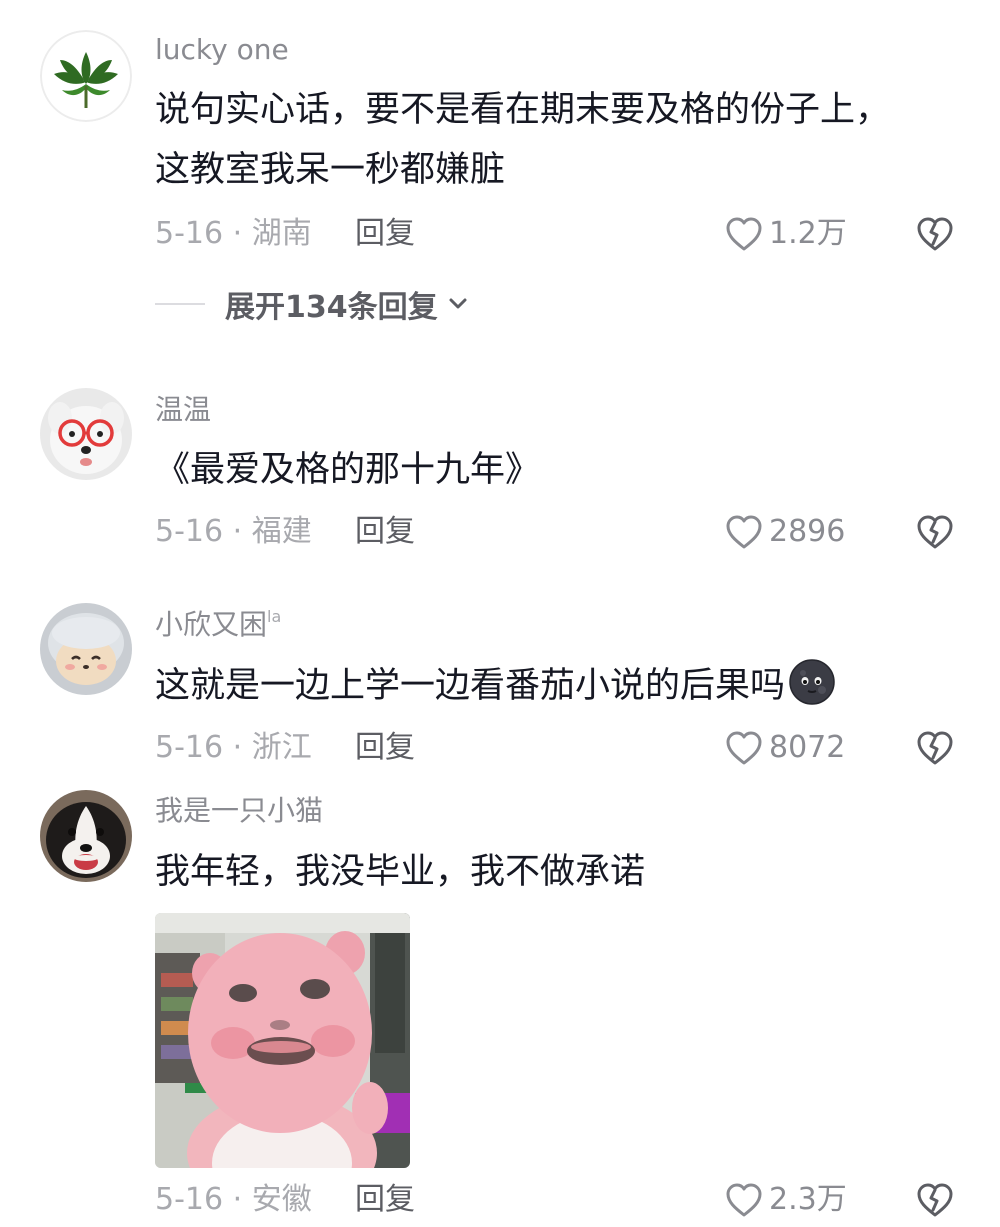 Image resolution: width=1000 pixels, height=1227 pixels. I want to click on expand-divider, so click(180, 304).